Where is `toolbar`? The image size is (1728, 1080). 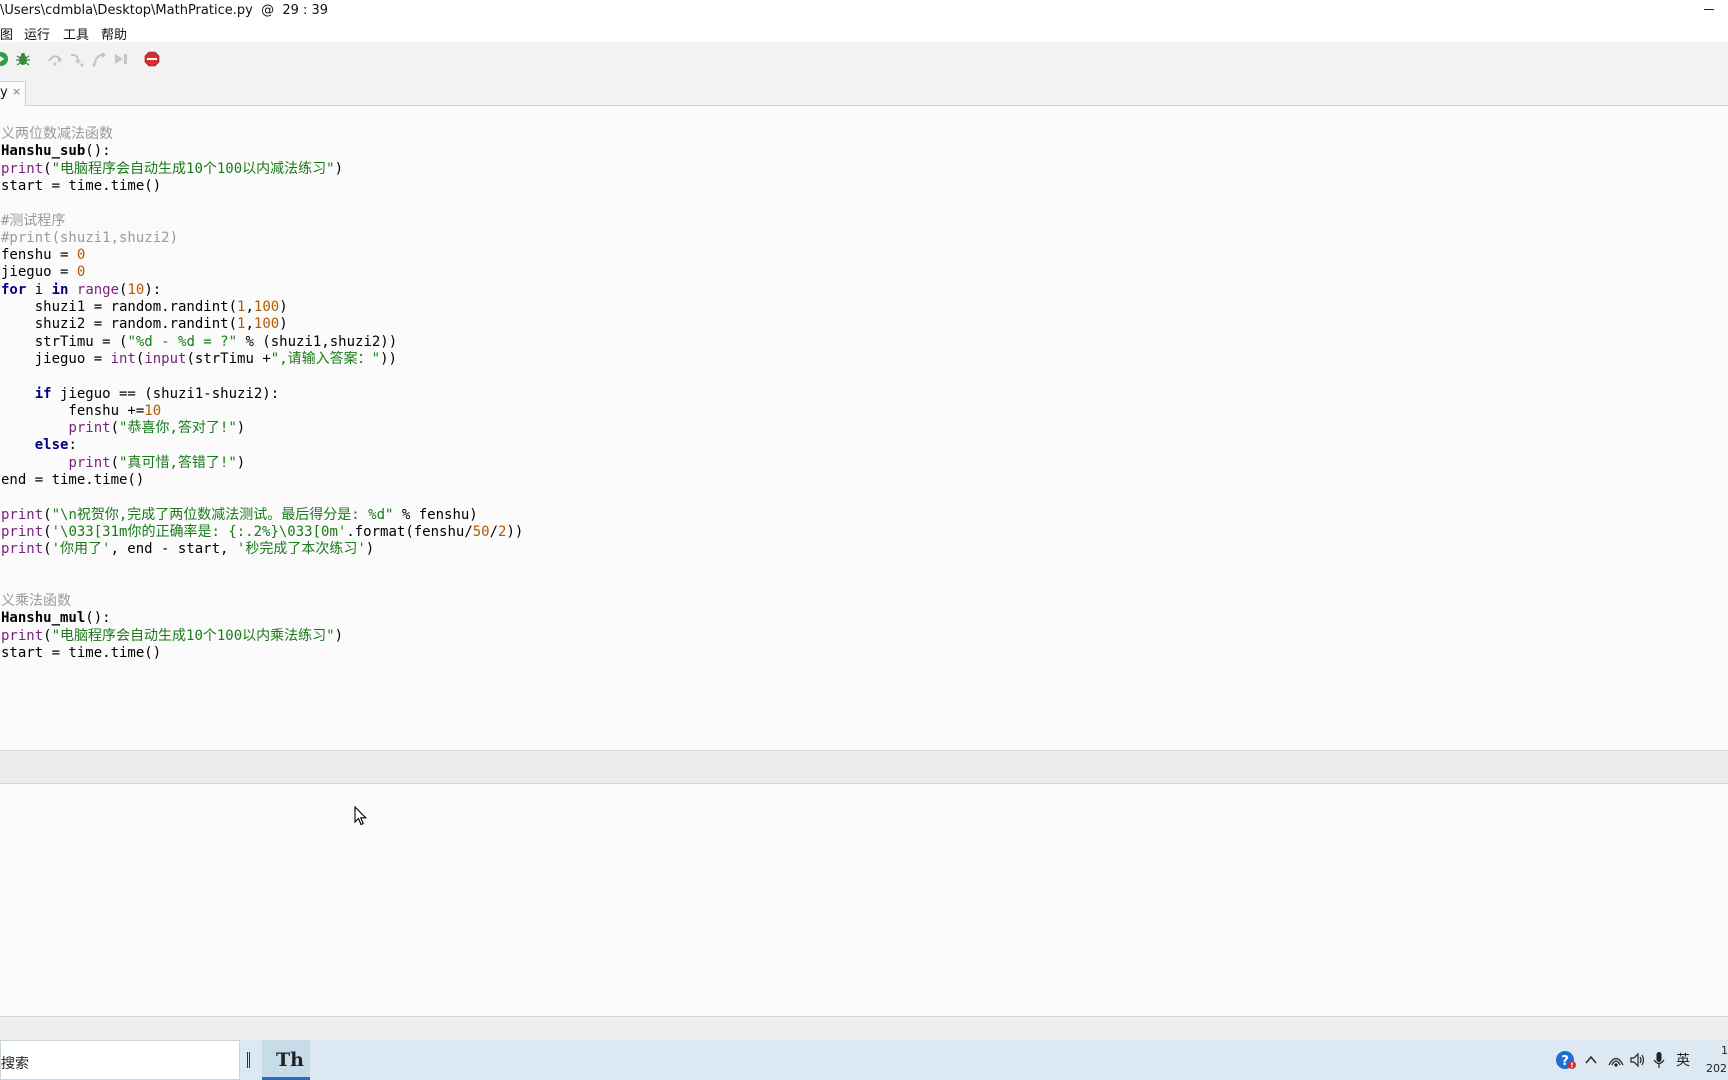 toolbar is located at coordinates (864, 59).